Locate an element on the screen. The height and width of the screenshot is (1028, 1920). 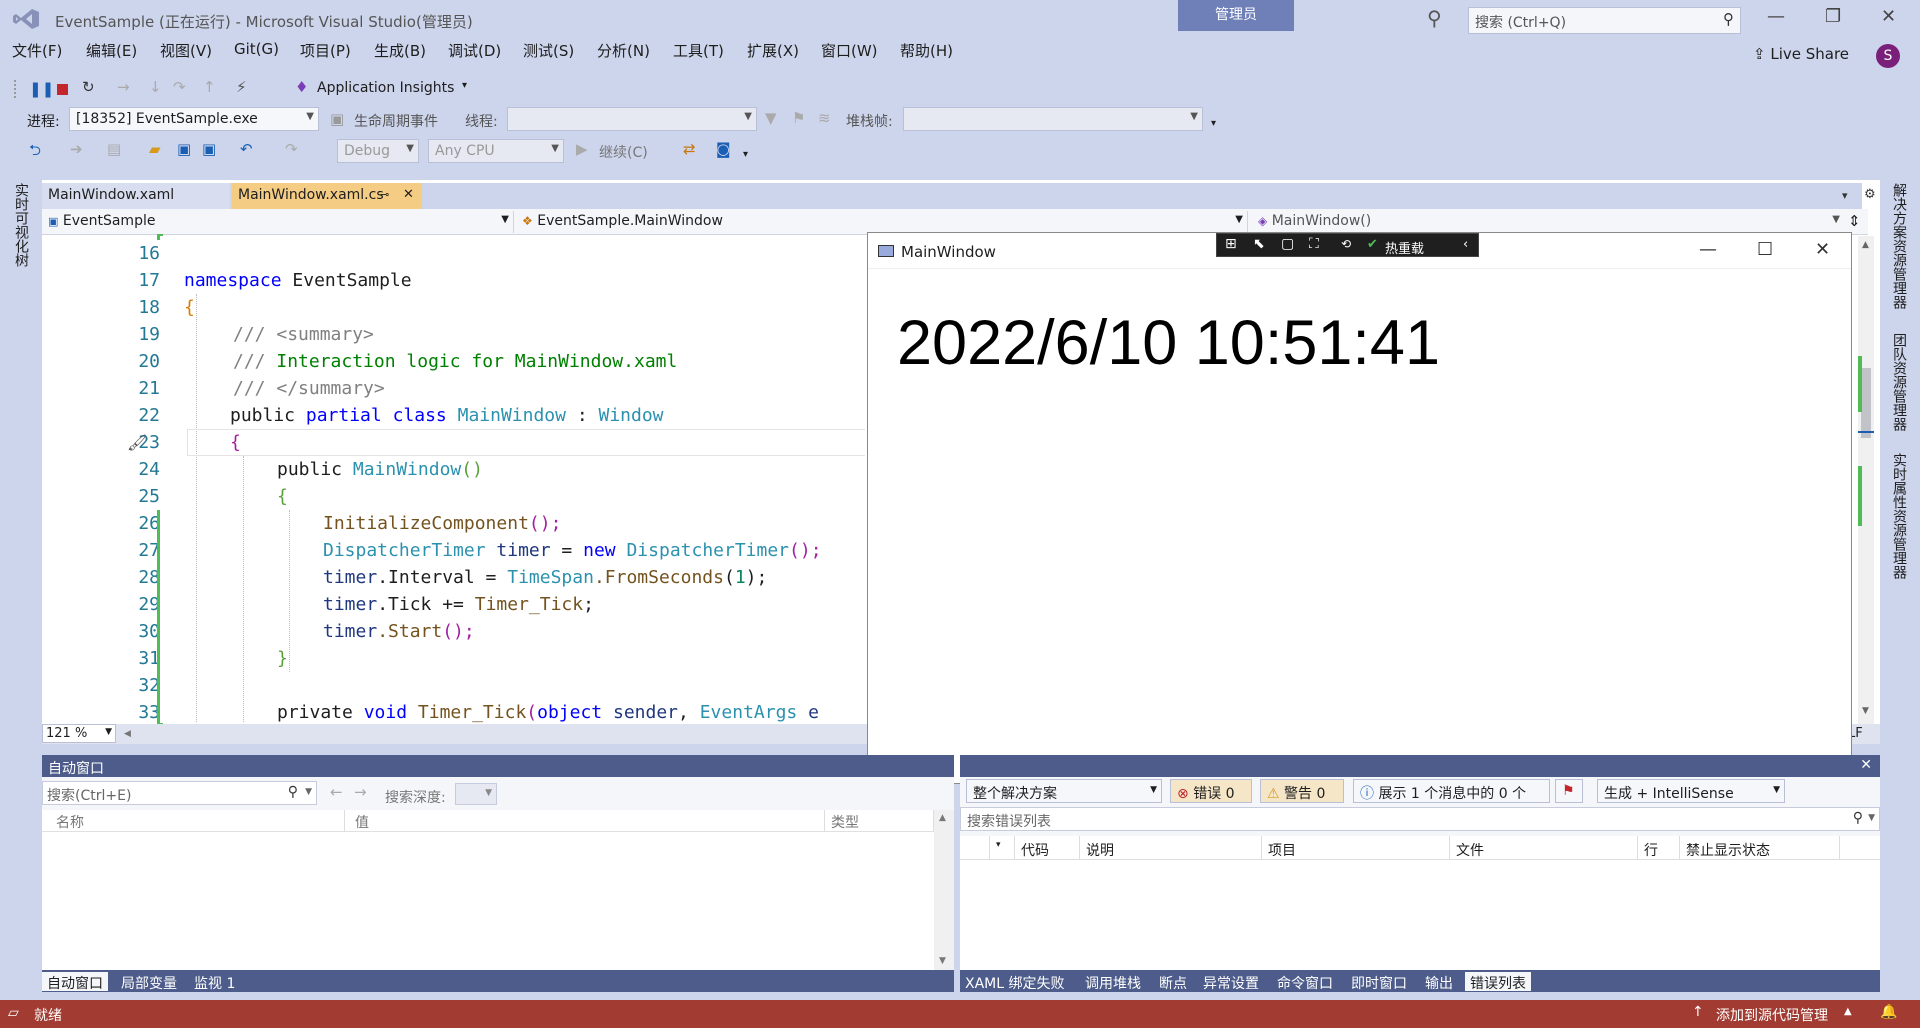
menu-tools: 工具(T) is located at coordinates (698, 50).